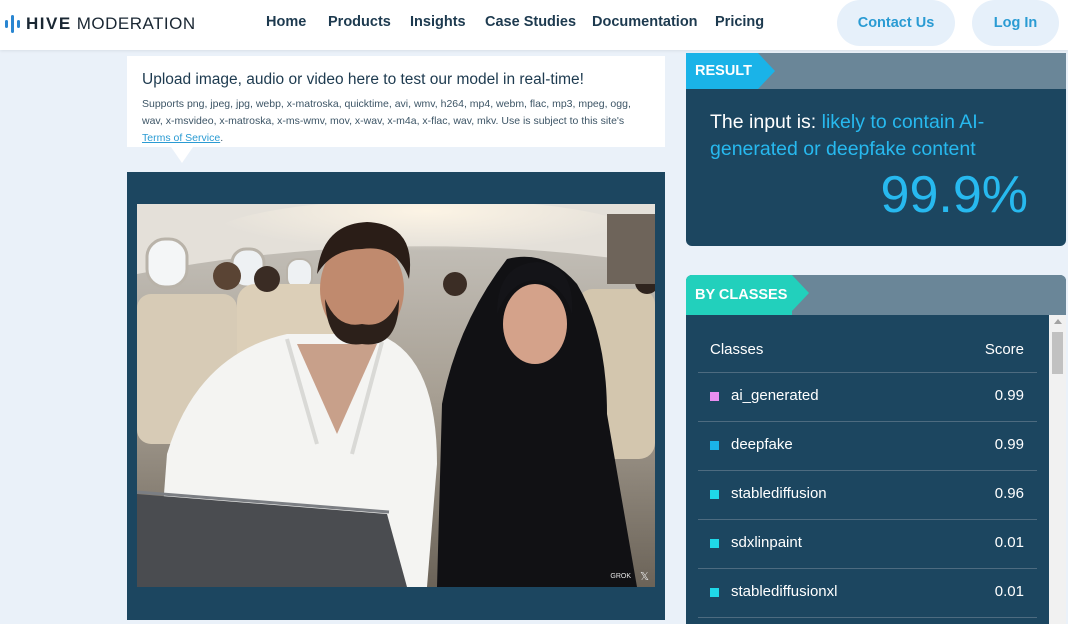 The image size is (1068, 627). I want to click on table-row: ai_generated 0.99, so click(867, 397).